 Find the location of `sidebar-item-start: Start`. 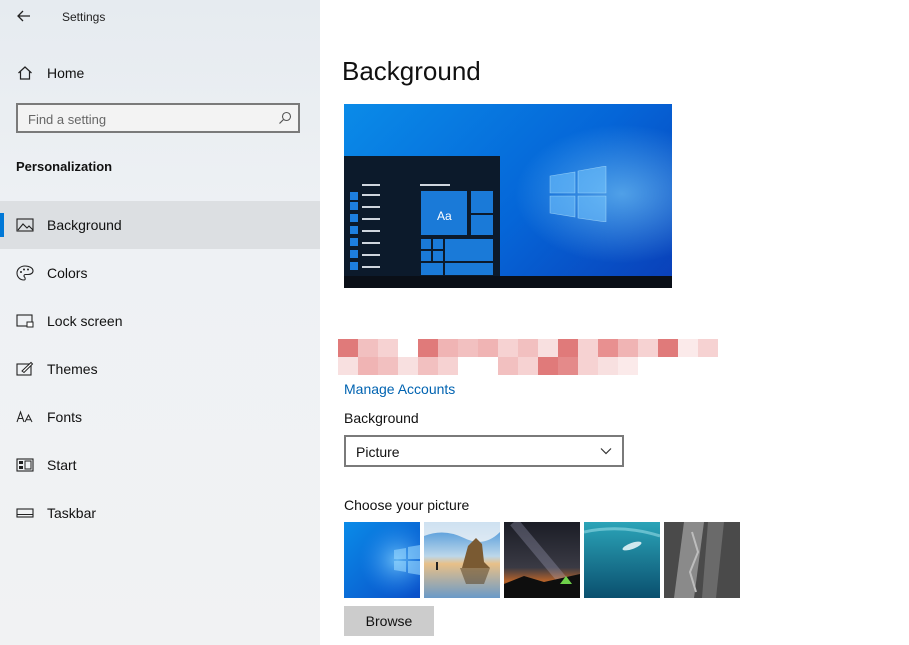

sidebar-item-start: Start is located at coordinates (160, 465).